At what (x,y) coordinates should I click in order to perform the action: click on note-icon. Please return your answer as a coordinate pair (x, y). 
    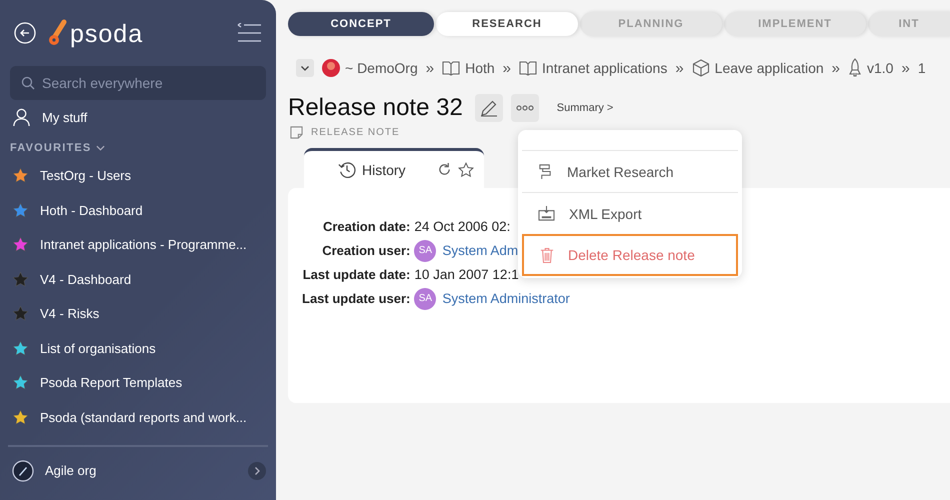
    Looking at the image, I should click on (296, 132).